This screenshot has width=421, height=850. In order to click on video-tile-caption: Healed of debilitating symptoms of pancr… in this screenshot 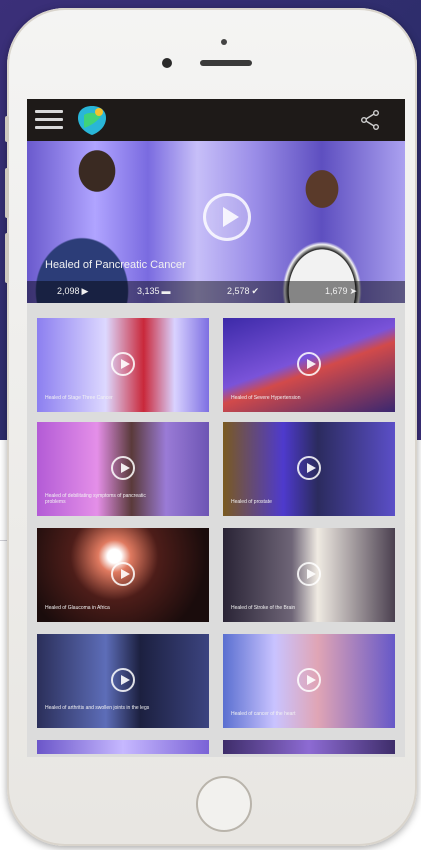, I will do `click(95, 499)`.